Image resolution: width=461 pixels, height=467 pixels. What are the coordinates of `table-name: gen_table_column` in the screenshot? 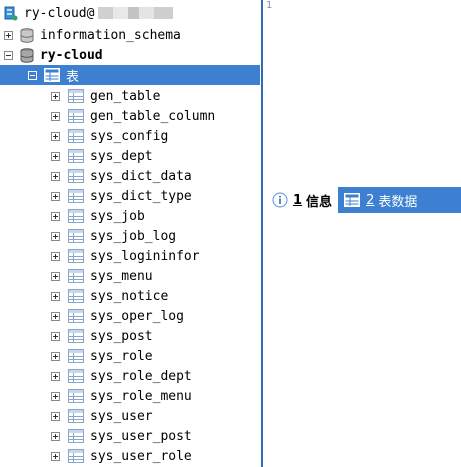 It's located at (153, 116).